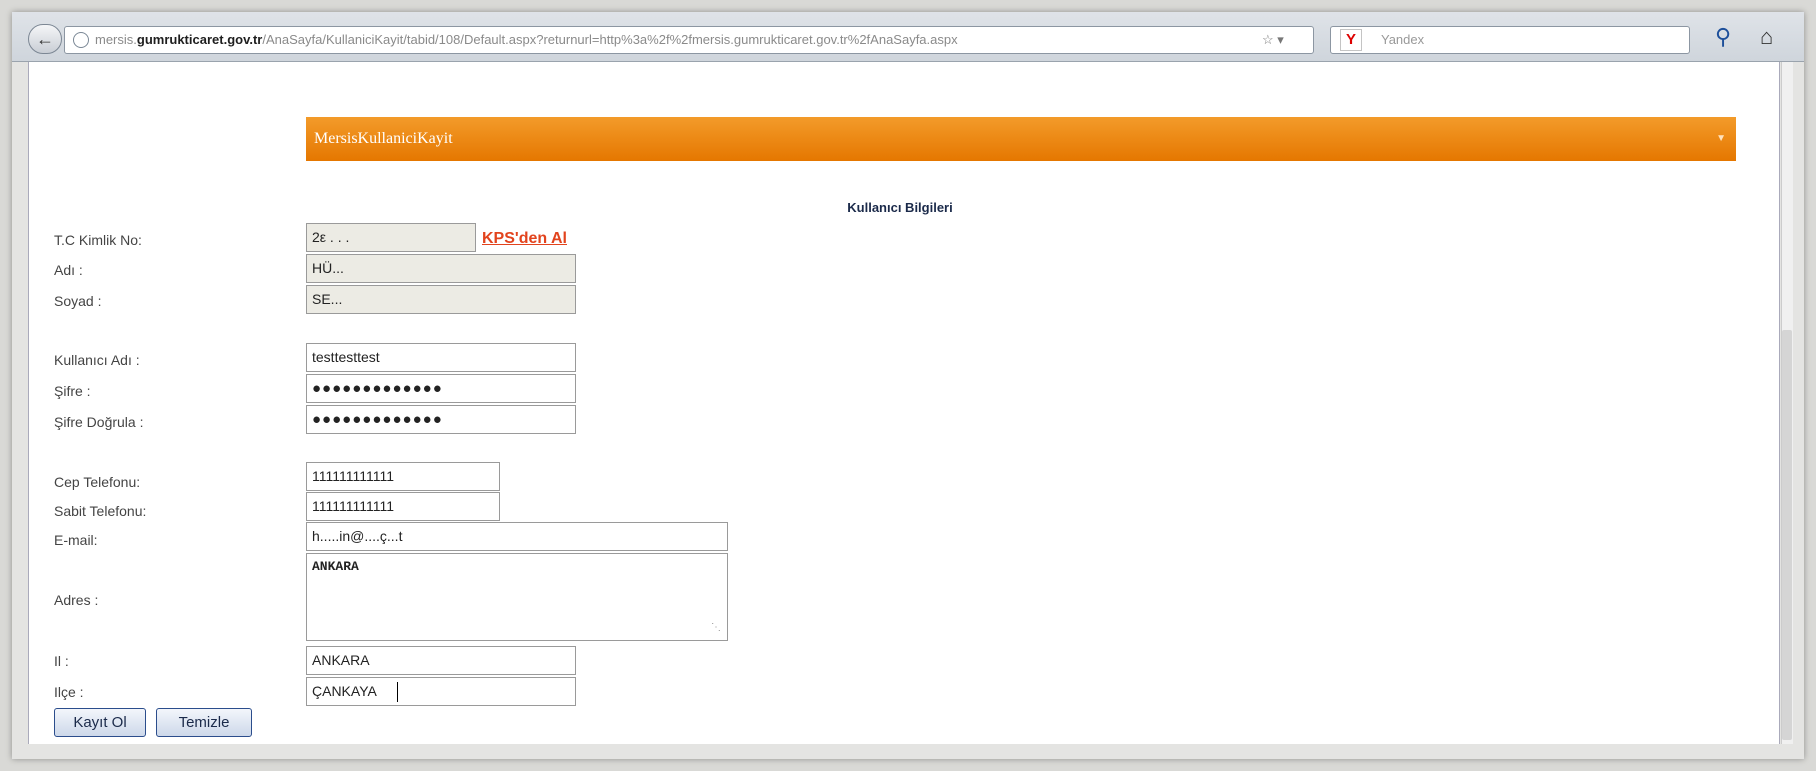  I want to click on name-label: Adı :, so click(68, 270).